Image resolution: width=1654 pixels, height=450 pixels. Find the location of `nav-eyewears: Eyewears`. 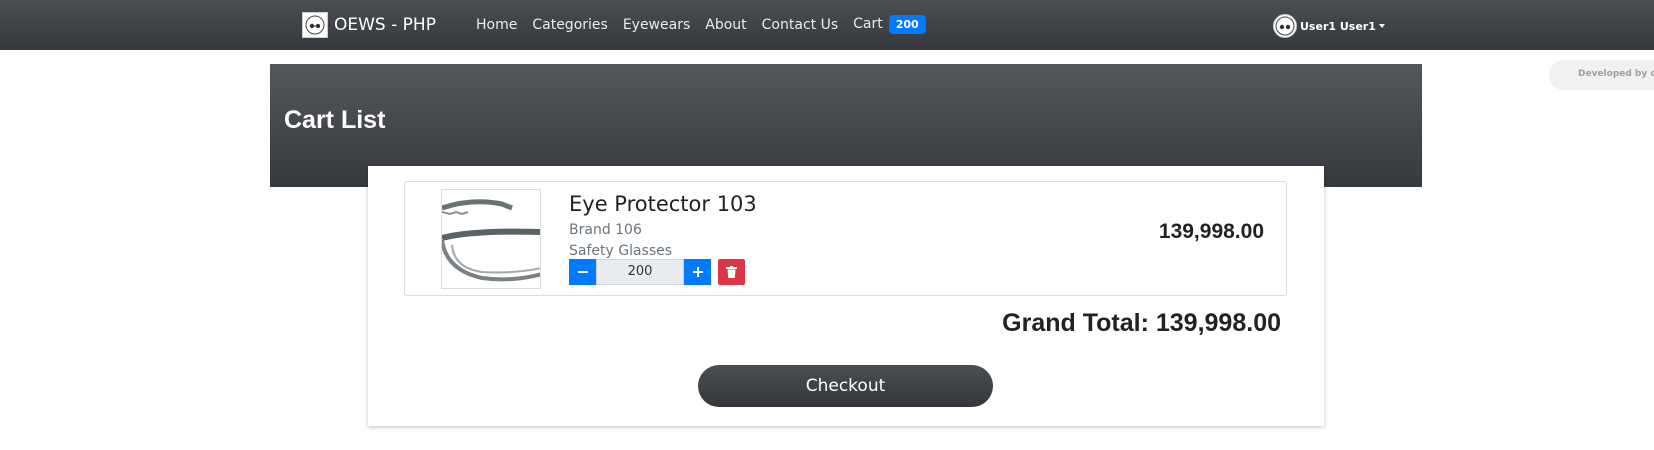

nav-eyewears: Eyewears is located at coordinates (656, 25).